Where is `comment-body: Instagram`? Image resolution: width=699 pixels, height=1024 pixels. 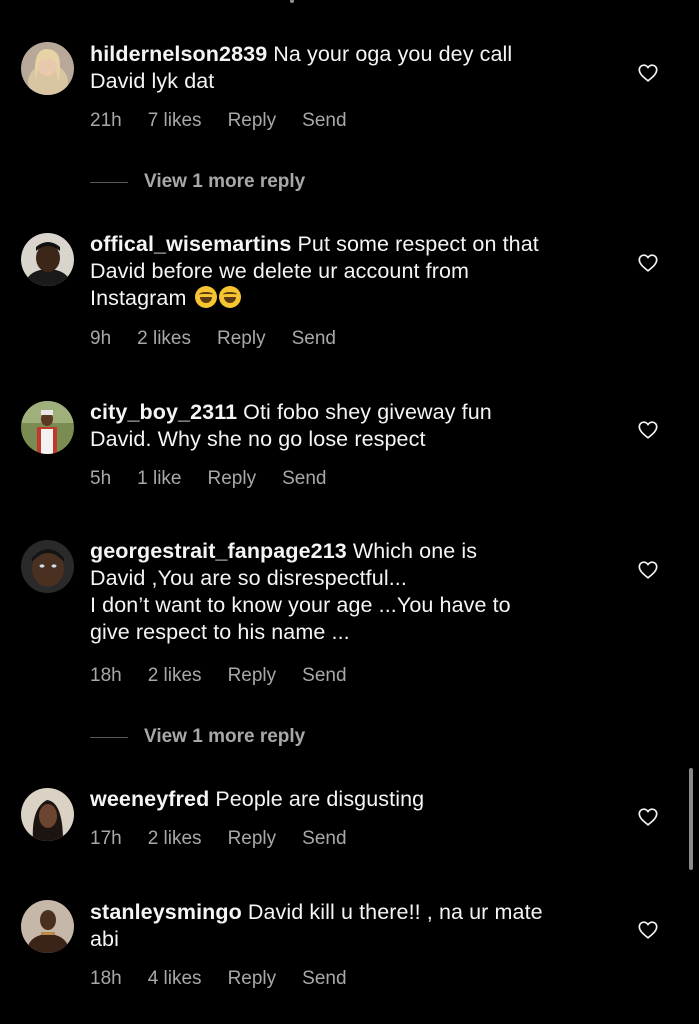
comment-body: Instagram is located at coordinates (138, 298).